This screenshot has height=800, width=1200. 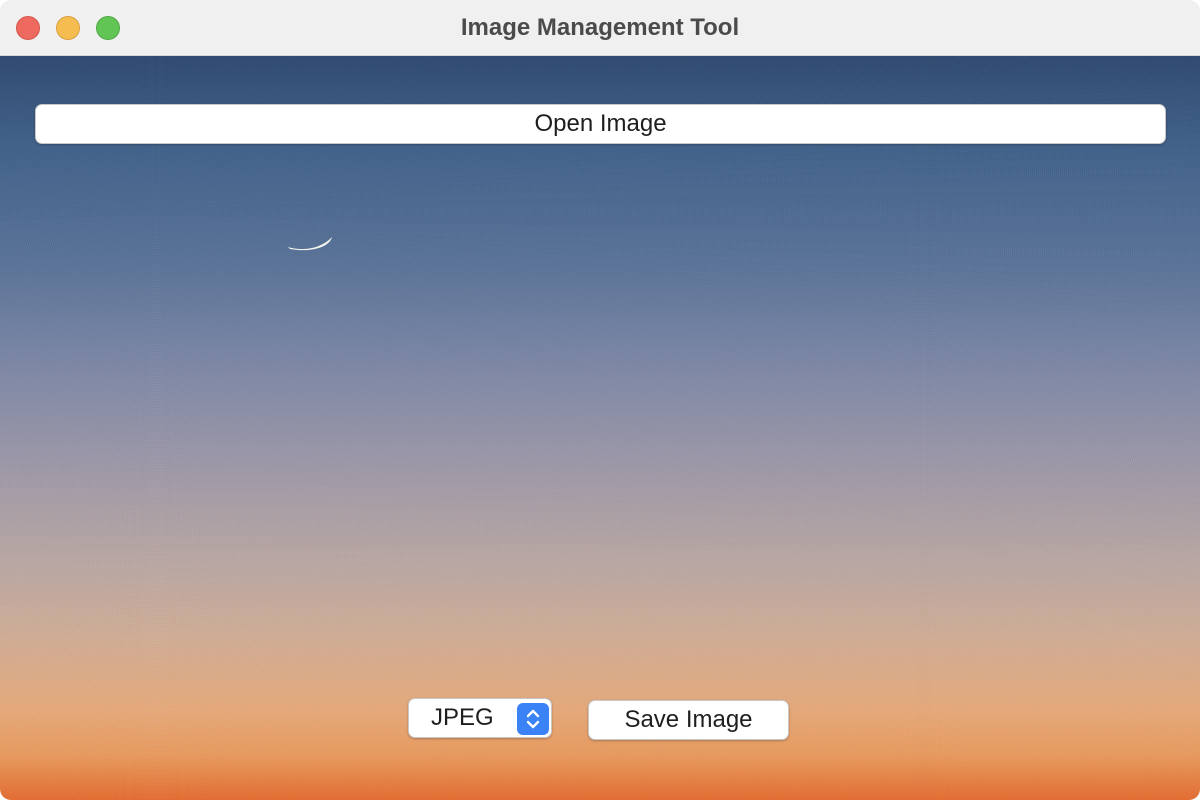 I want to click on title-bar: Image Management Tool, so click(x=600, y=28).